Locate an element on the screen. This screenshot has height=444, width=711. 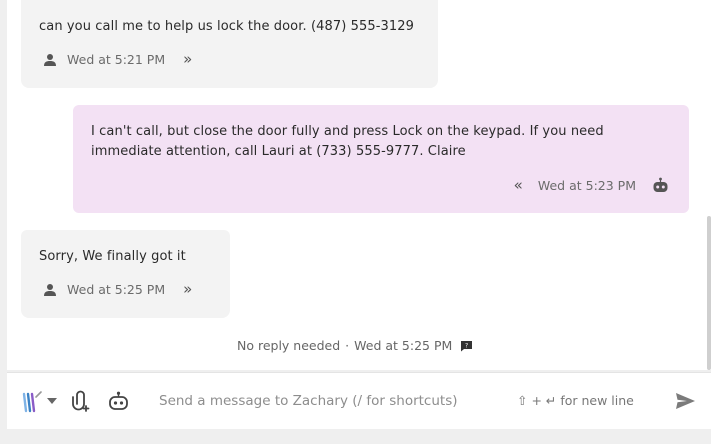
note-icon: ? is located at coordinates (466, 346).